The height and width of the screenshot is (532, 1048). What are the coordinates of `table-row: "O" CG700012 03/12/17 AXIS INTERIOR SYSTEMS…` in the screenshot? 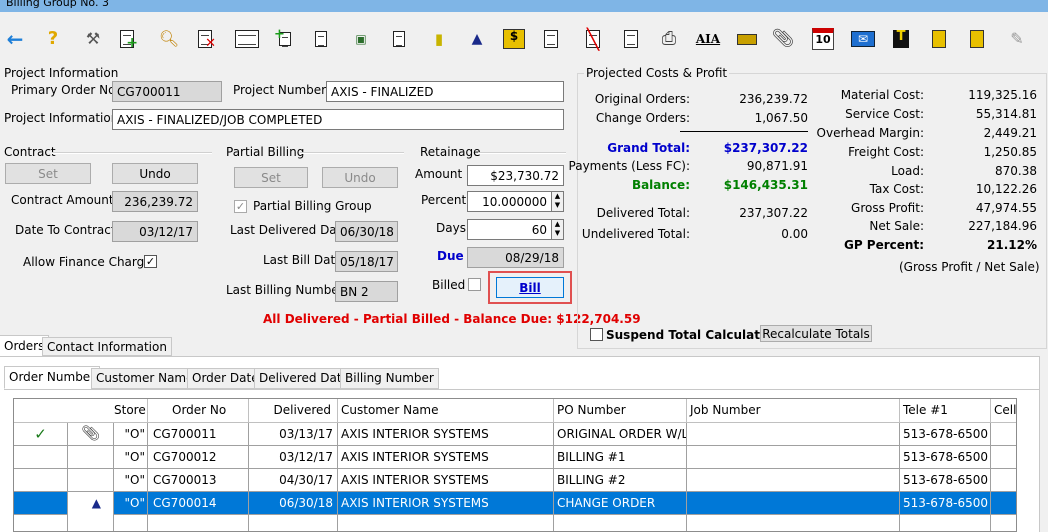 It's located at (515, 457).